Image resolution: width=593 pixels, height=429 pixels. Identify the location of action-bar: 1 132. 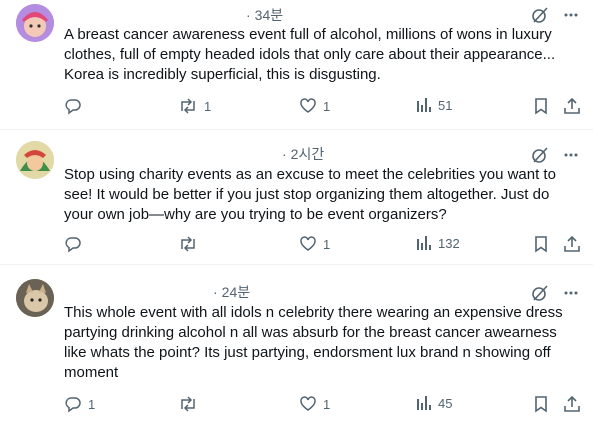
(322, 246).